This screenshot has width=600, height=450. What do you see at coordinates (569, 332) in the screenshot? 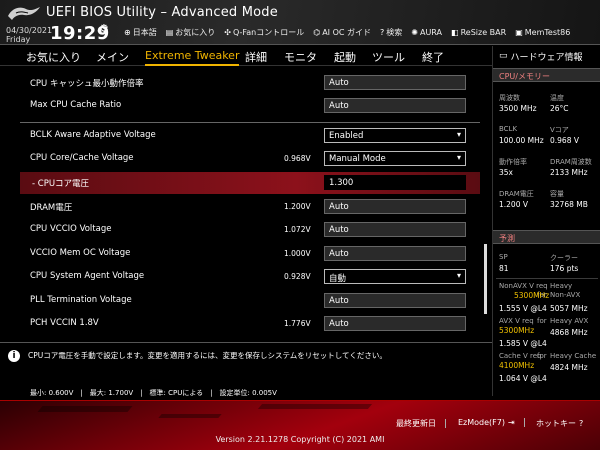
I see `hw-value: 4868 MHz` at bounding box center [569, 332].